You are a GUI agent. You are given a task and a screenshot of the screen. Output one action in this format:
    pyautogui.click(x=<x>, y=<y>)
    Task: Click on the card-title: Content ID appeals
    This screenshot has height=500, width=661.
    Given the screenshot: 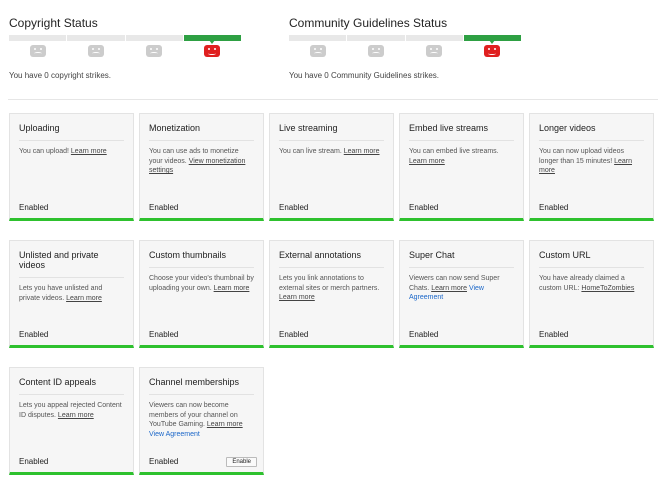 What is the action you would take?
    pyautogui.click(x=71, y=386)
    